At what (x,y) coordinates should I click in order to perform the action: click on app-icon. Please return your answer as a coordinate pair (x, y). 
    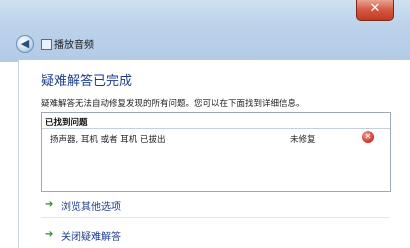
    Looking at the image, I should click on (46, 44).